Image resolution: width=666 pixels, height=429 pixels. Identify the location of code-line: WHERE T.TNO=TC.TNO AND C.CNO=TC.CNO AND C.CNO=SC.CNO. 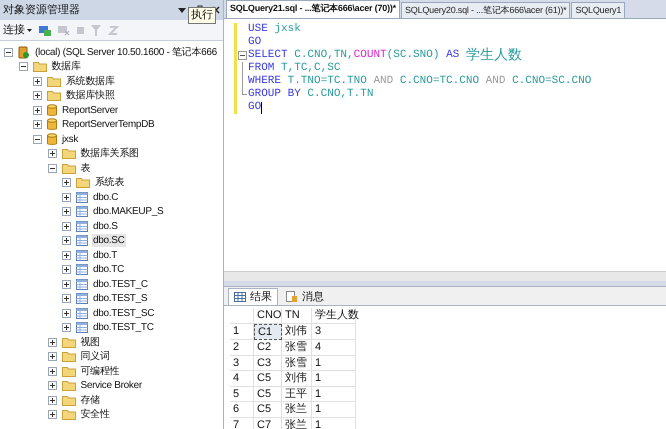
(420, 81).